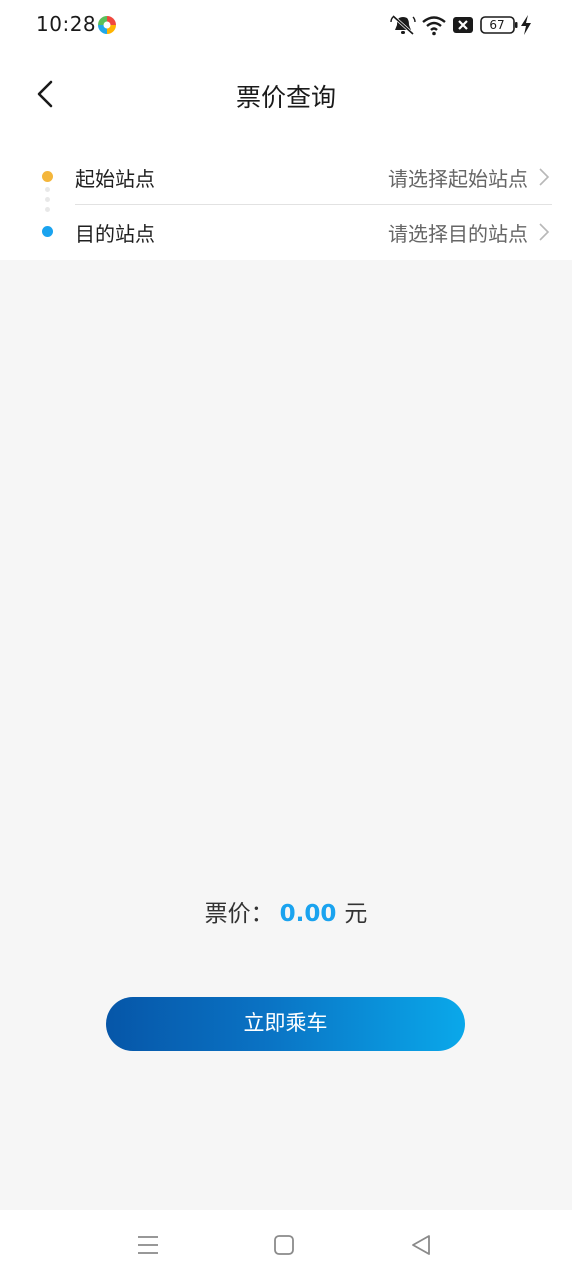  I want to click on fare-label: 票价：, so click(239, 914).